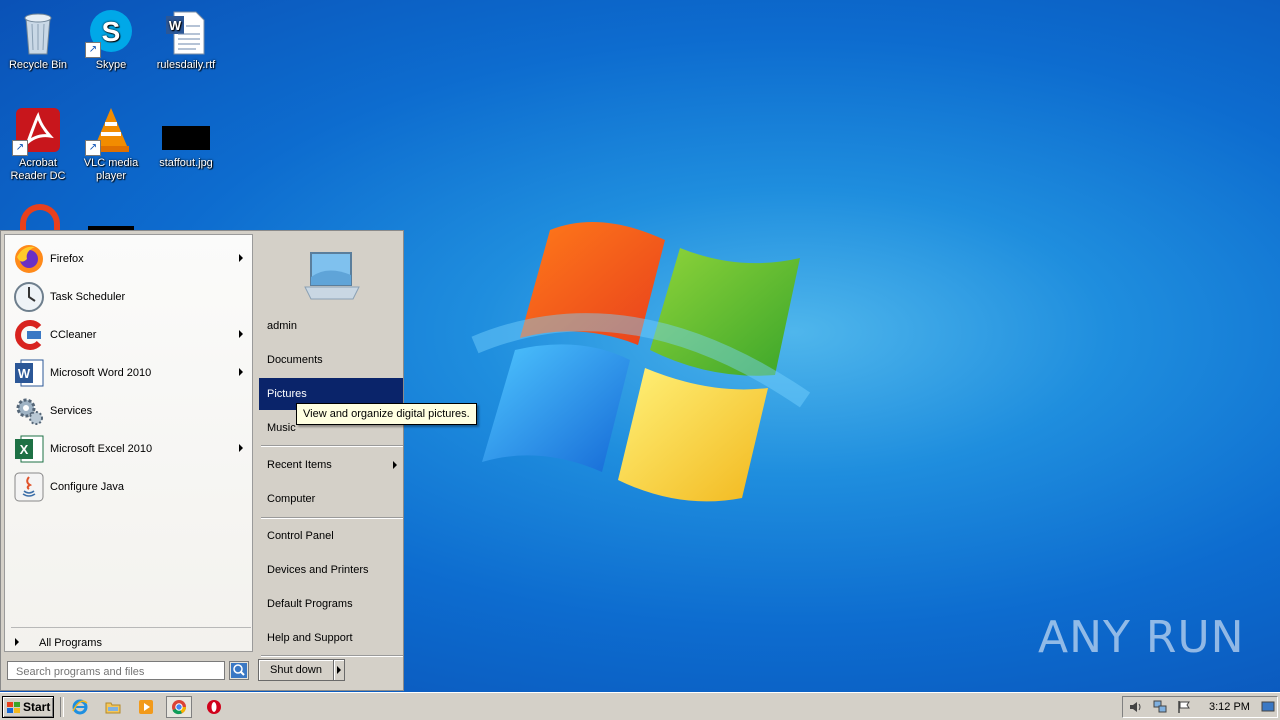 This screenshot has width=1280, height=720. Describe the element at coordinates (110, 131) in the screenshot. I see `vlc-icon: ↗` at that location.